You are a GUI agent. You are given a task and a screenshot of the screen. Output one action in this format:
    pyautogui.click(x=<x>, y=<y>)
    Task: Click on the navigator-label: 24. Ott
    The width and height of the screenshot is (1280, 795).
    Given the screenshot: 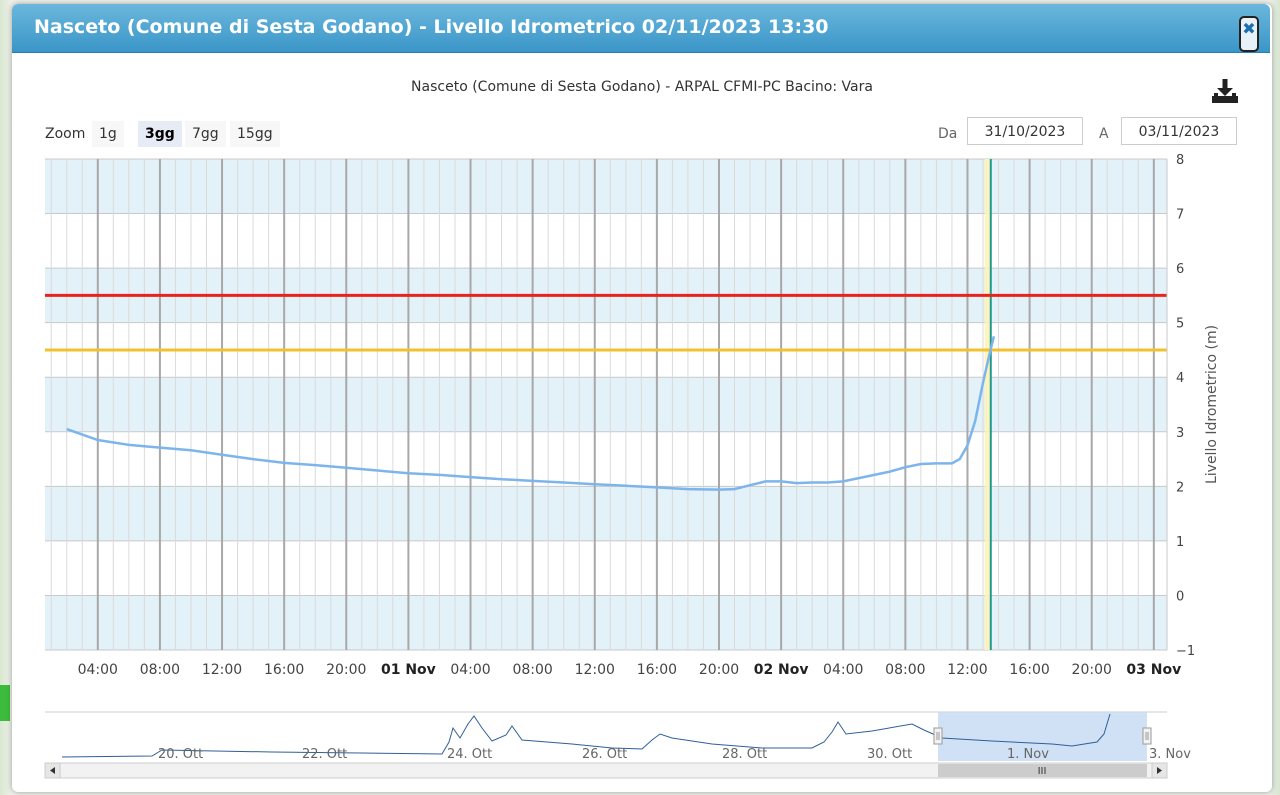 What is the action you would take?
    pyautogui.click(x=469, y=754)
    